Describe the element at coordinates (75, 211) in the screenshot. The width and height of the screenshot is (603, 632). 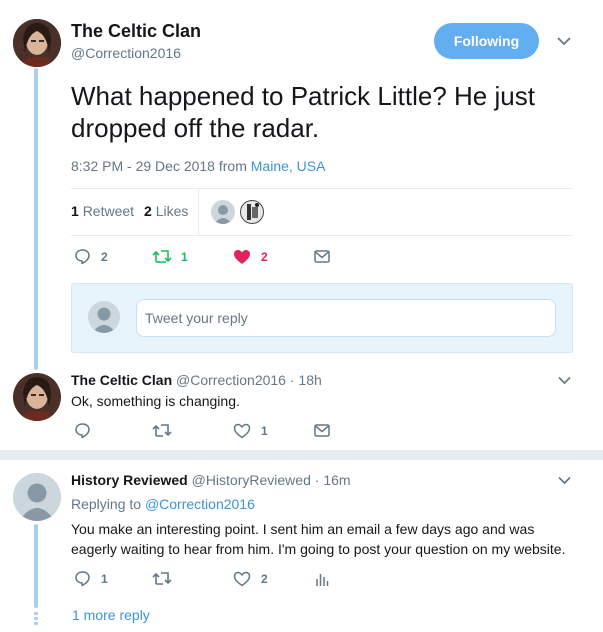
I see `retweets-count: 1` at that location.